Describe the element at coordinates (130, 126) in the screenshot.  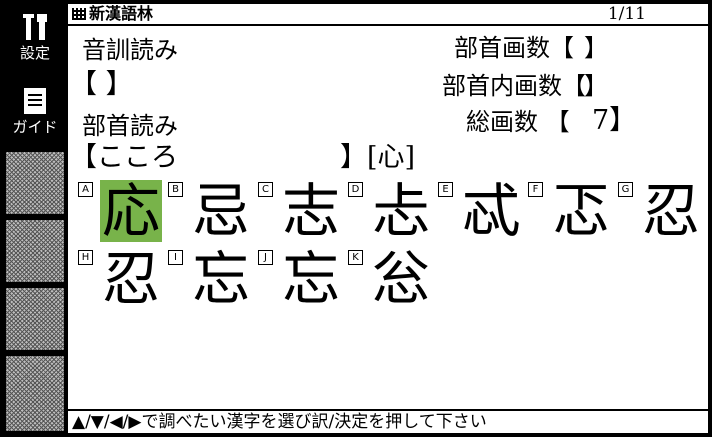
I see `bushu-yomi-label: 部首読み` at that location.